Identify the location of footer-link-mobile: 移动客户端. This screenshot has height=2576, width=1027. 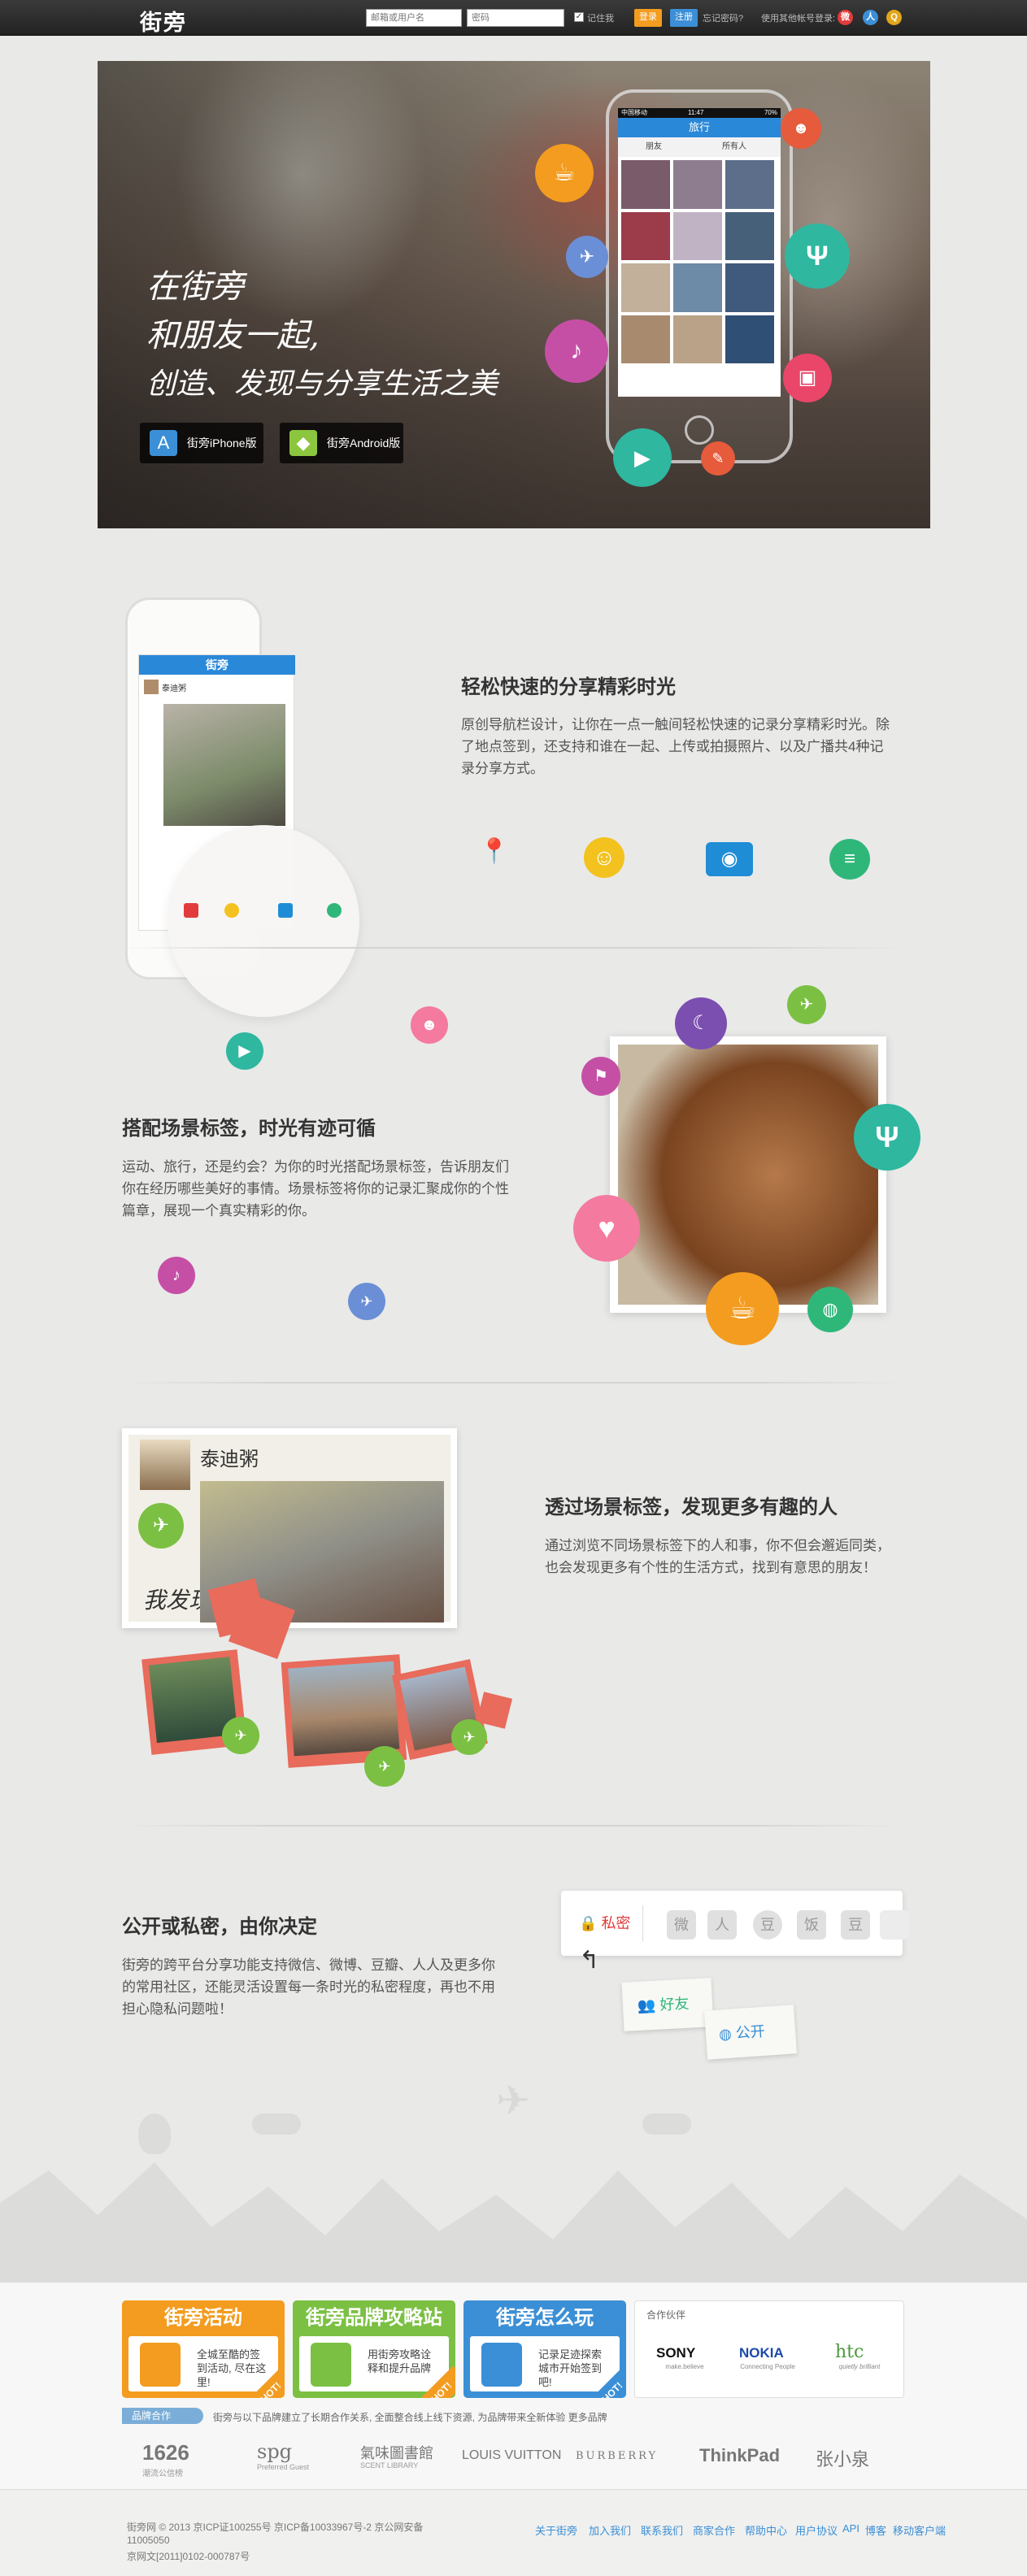
(920, 2530).